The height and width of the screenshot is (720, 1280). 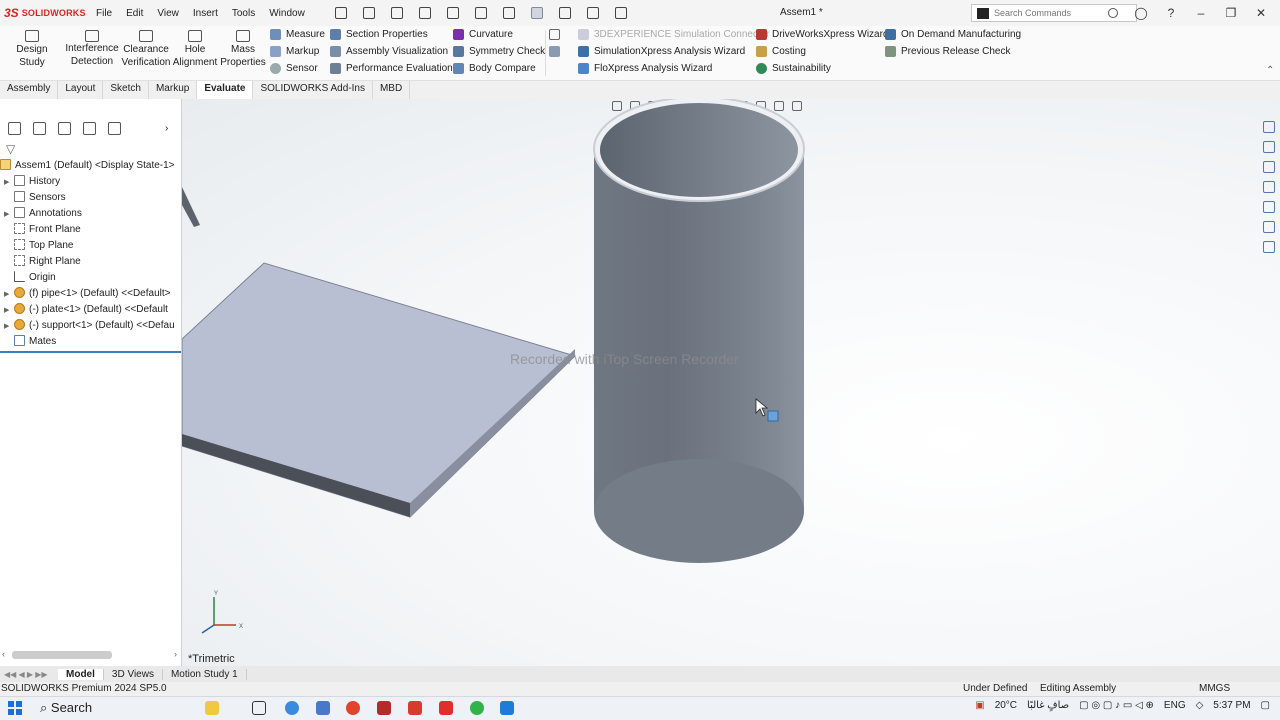 I want to click on view-palette-icon, so click(x=1269, y=207).